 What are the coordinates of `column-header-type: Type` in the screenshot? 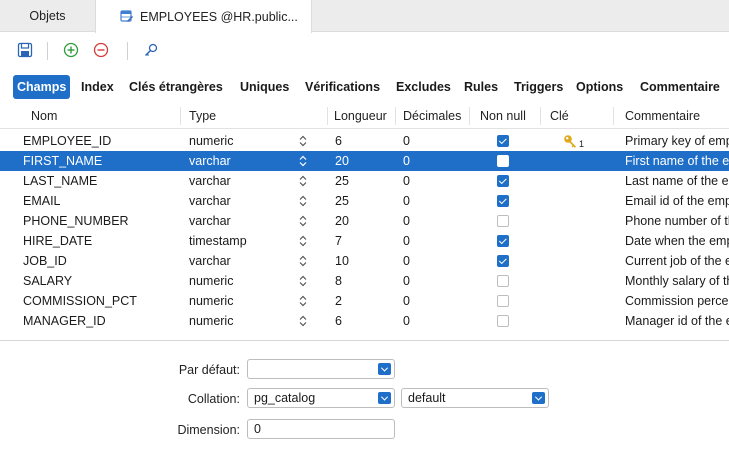 It's located at (202, 116).